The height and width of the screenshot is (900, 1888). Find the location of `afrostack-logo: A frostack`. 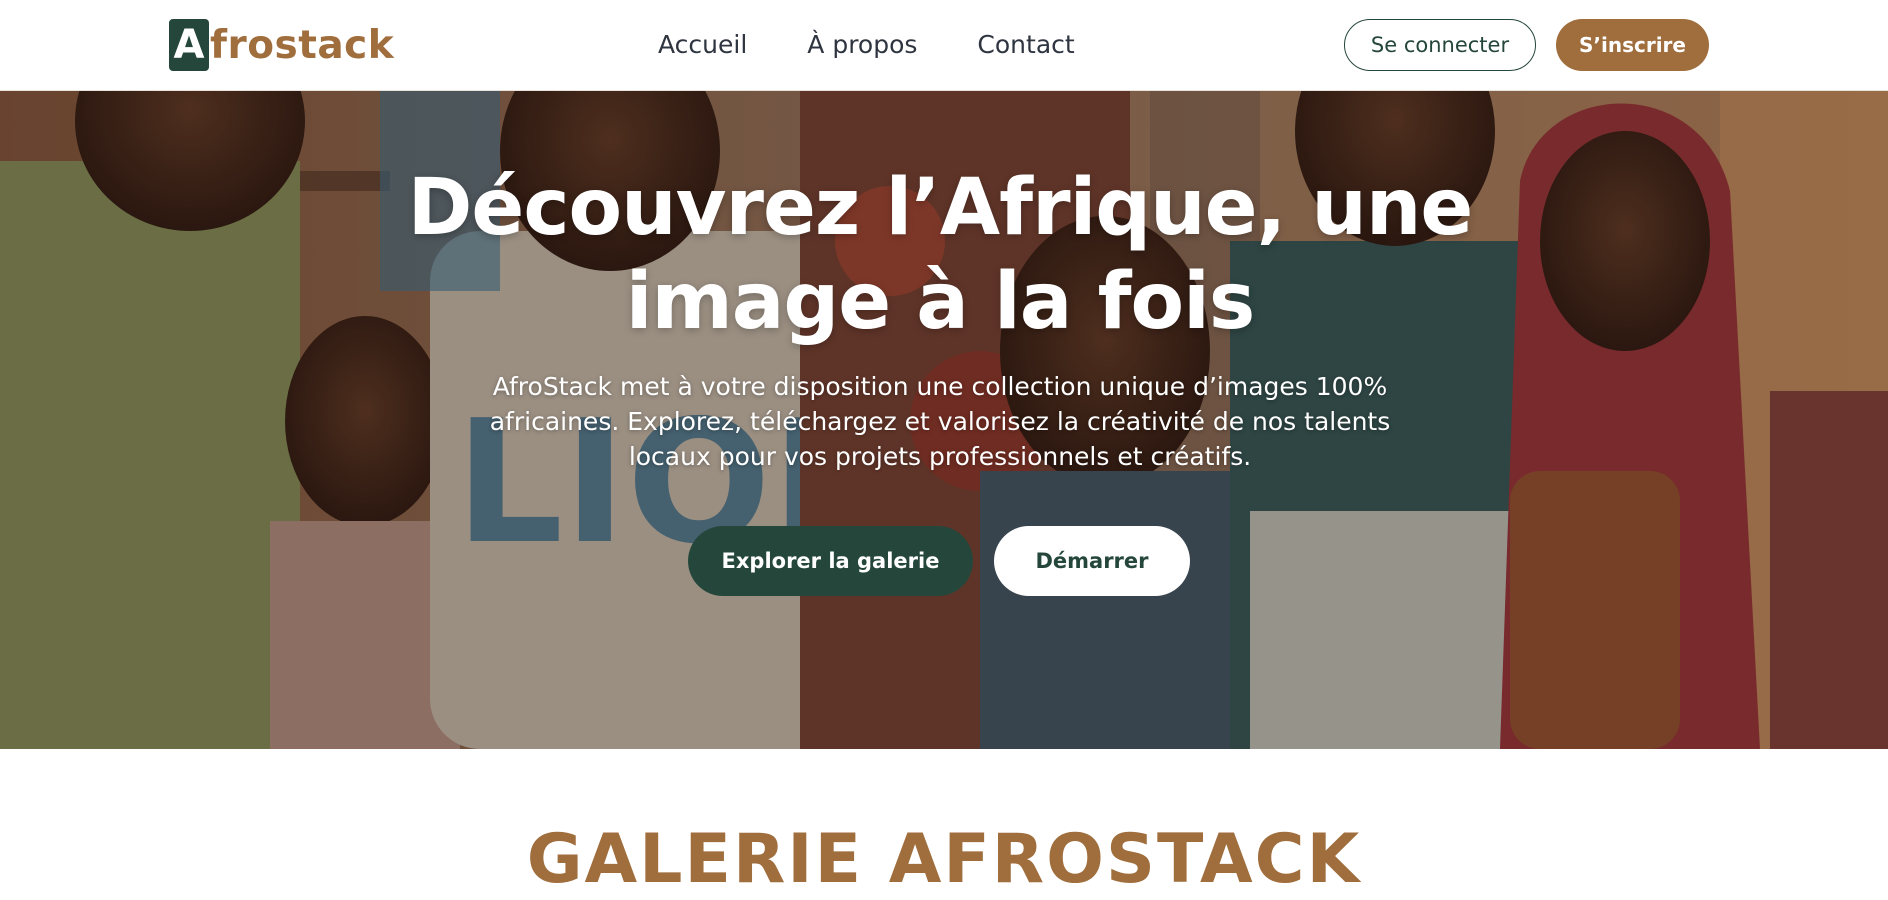

afrostack-logo: A frostack is located at coordinates (281, 45).